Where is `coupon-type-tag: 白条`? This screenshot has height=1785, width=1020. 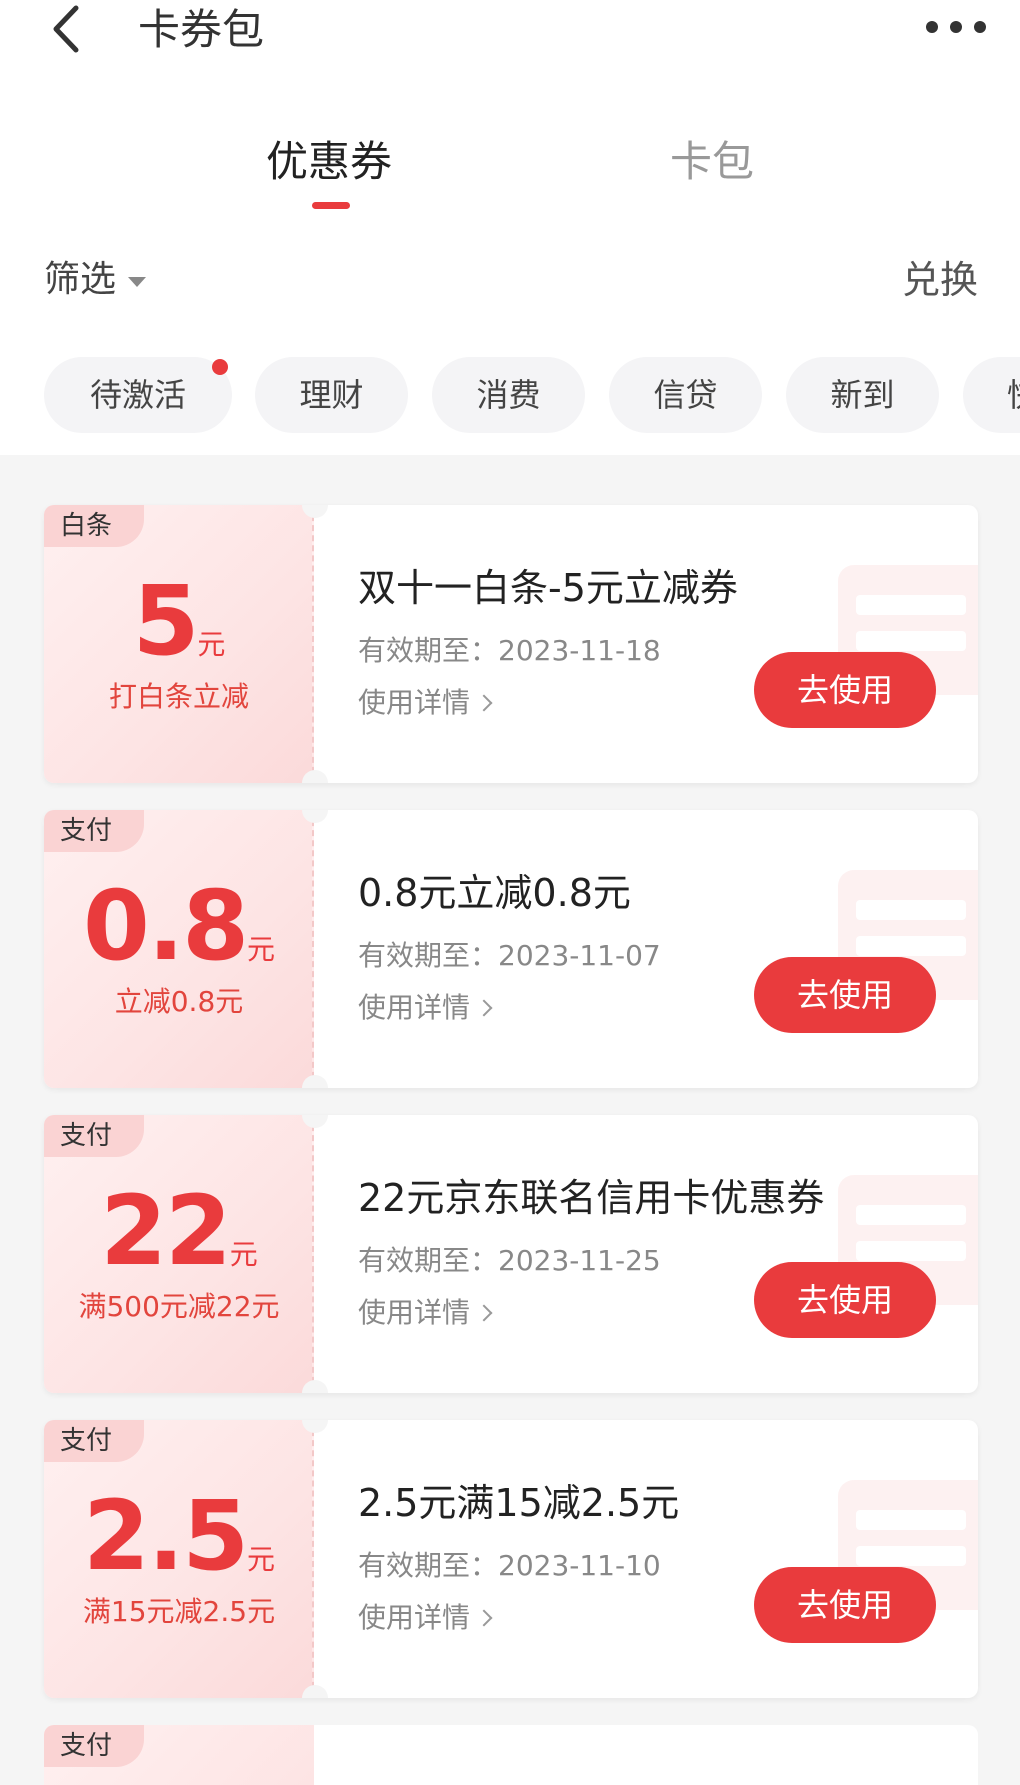
coupon-type-tag: 白条 is located at coordinates (94, 526).